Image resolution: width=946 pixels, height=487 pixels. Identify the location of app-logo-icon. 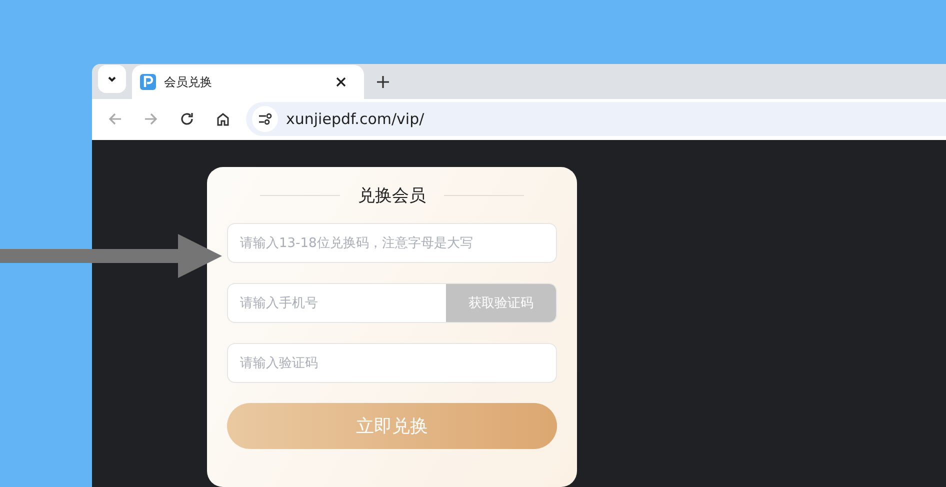
(148, 82).